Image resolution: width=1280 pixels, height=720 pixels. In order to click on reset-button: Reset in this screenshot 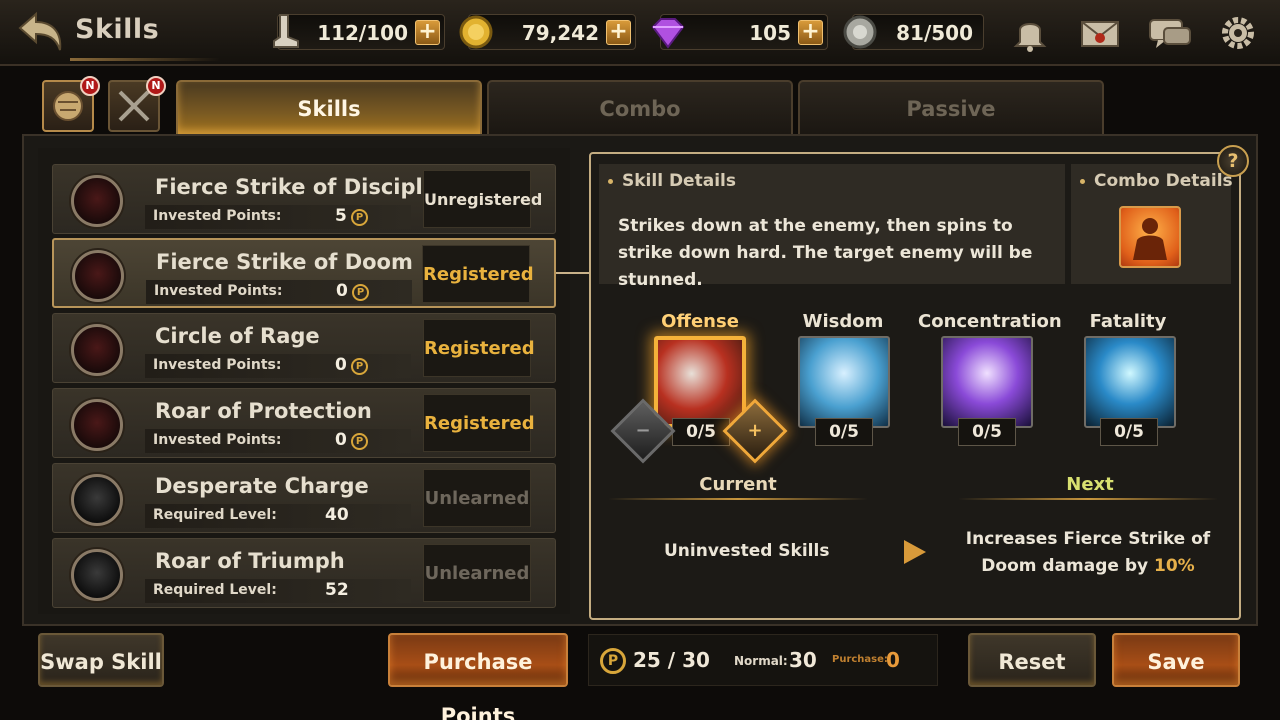, I will do `click(1032, 660)`.